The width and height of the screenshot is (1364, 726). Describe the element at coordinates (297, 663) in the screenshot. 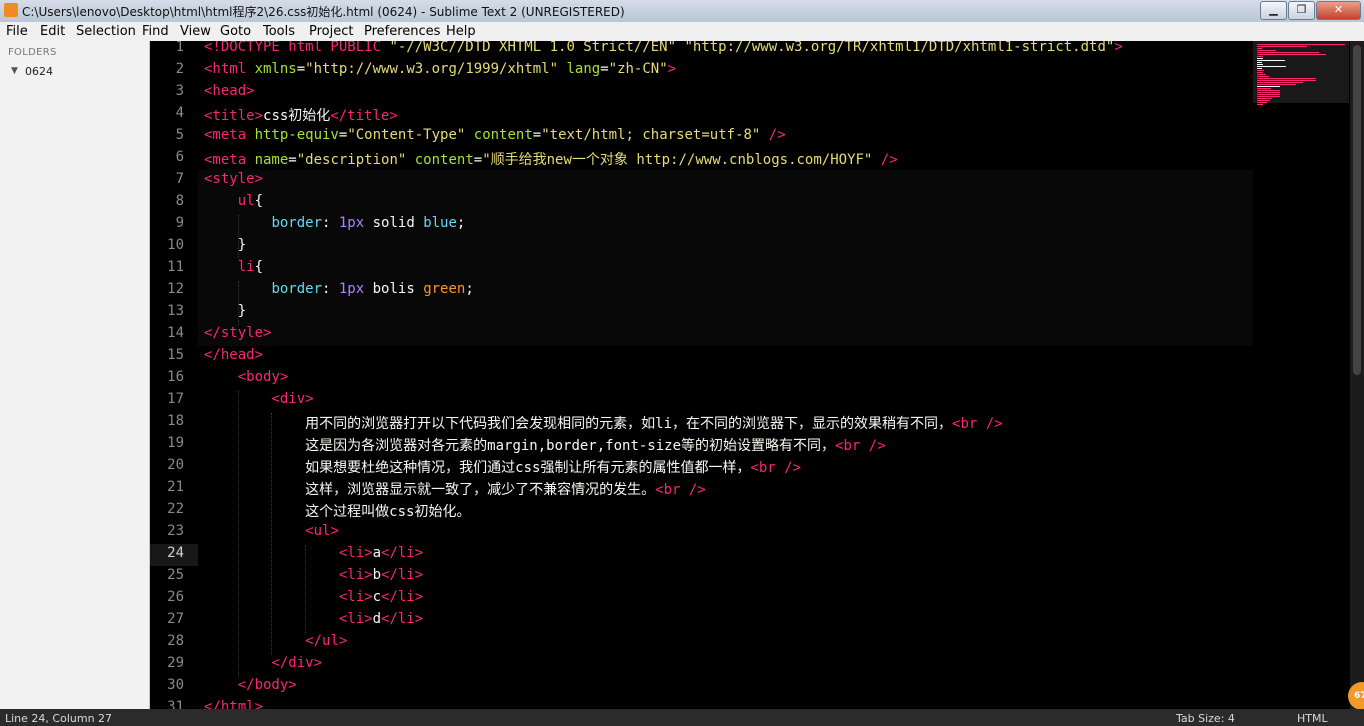

I see `code-token: </div>` at that location.